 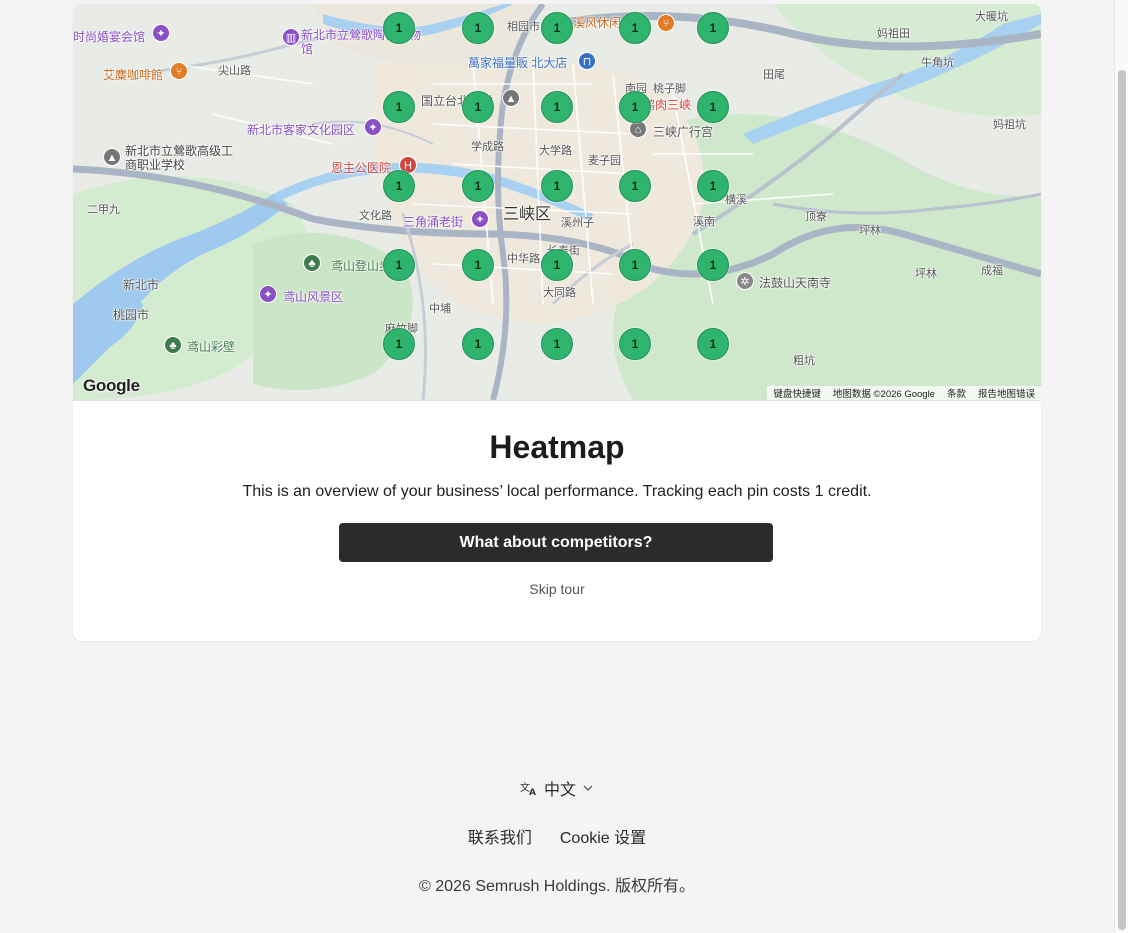 I want to click on map-label: 溪南, so click(x=704, y=222).